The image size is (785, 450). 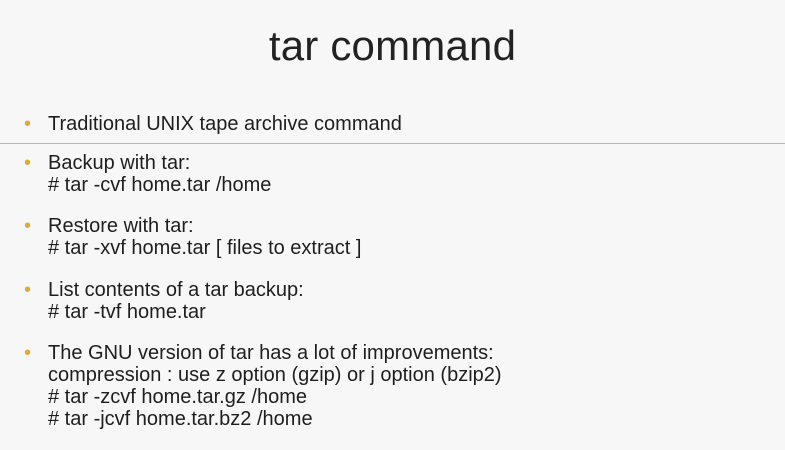 What do you see at coordinates (119, 163) in the screenshot?
I see `bullet-line: Backup with tar:` at bounding box center [119, 163].